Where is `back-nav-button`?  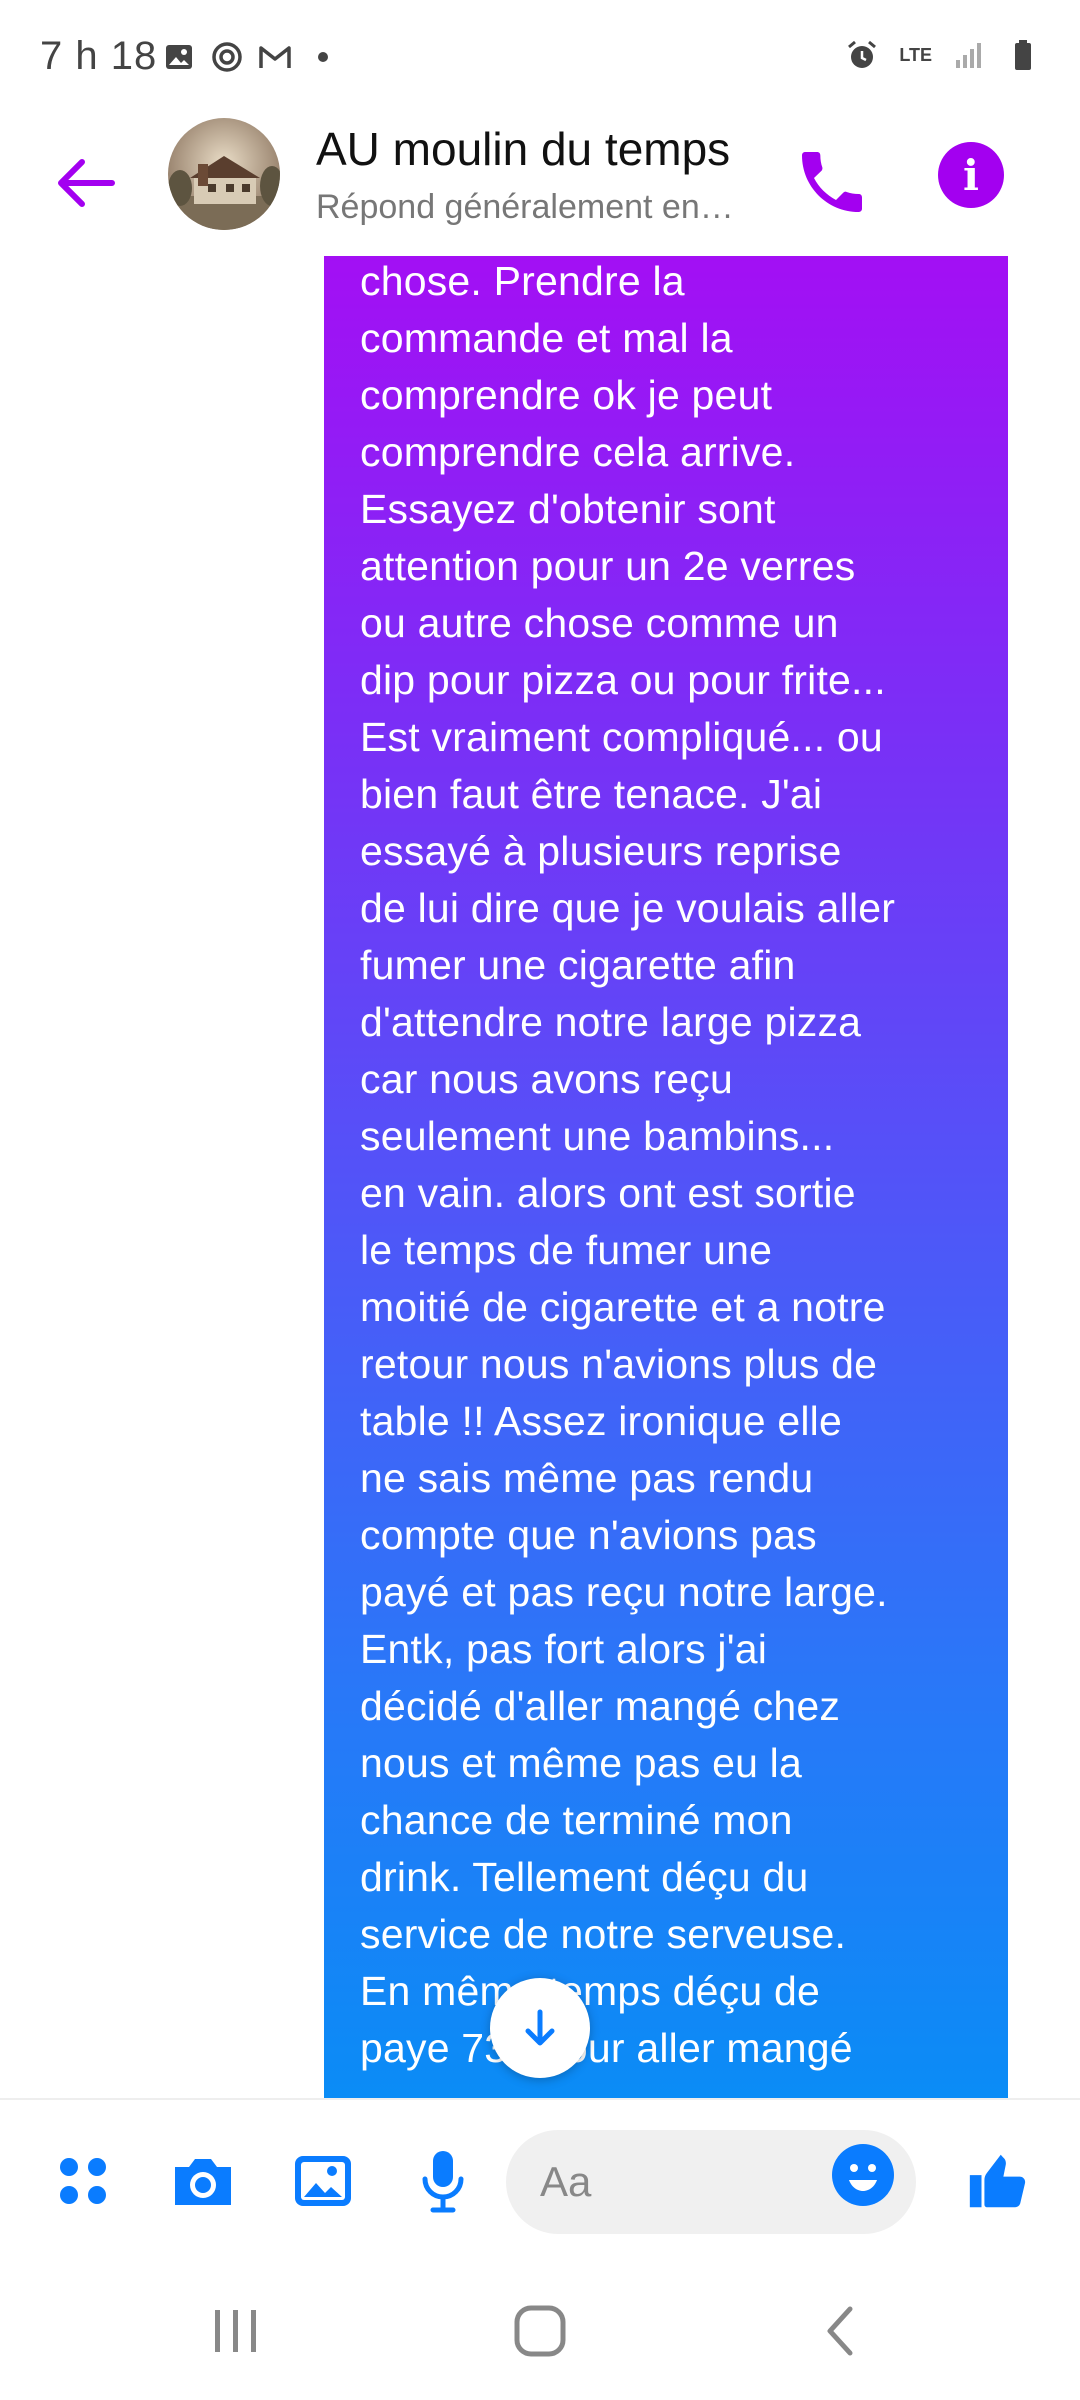
back-nav-button is located at coordinates (840, 2331).